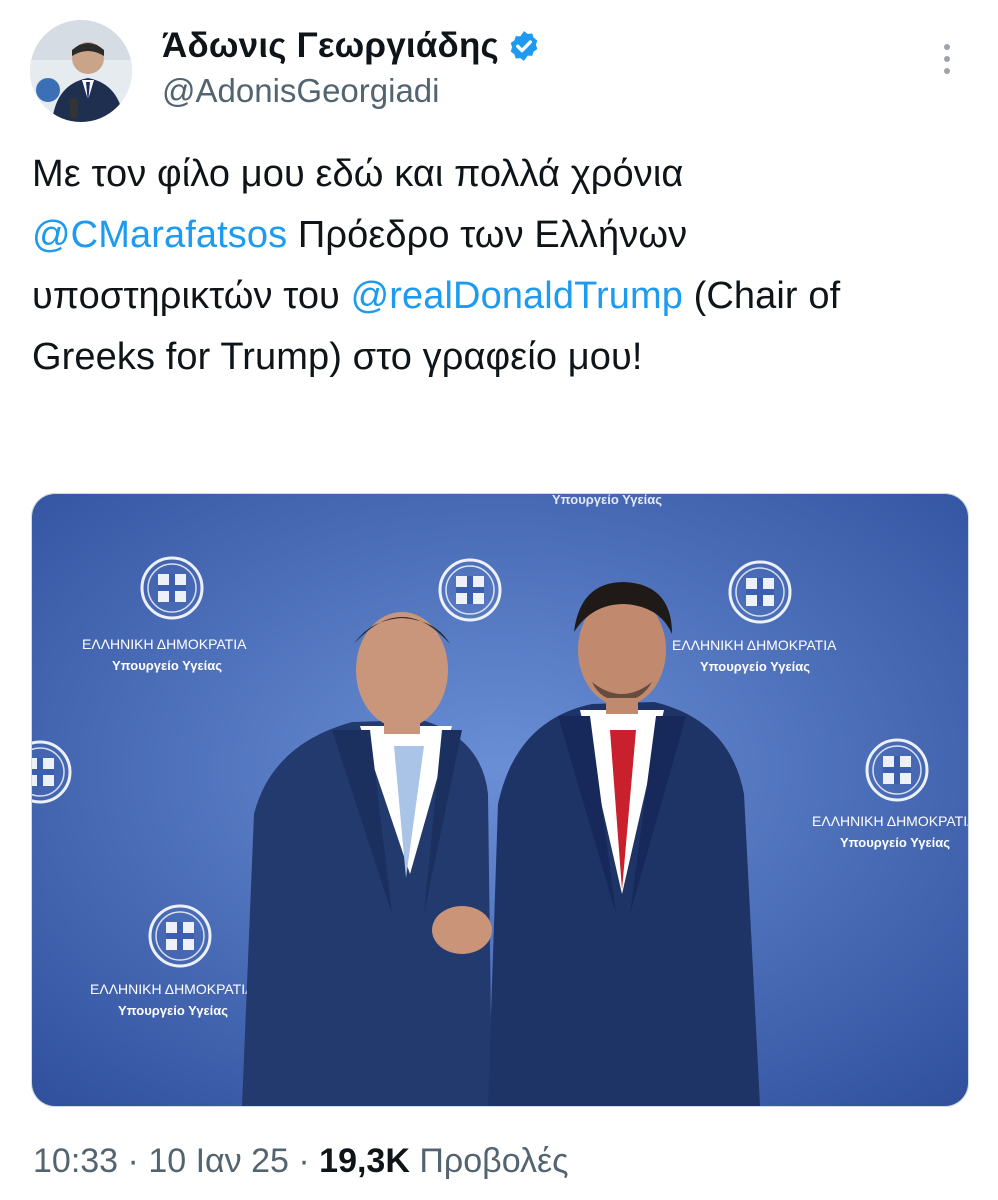 The width and height of the screenshot is (998, 1200). Describe the element at coordinates (358, 174) in the screenshot. I see `tweet-text-segment: Με τον φίλο μου εδώ και πολλά χρόνια` at that location.